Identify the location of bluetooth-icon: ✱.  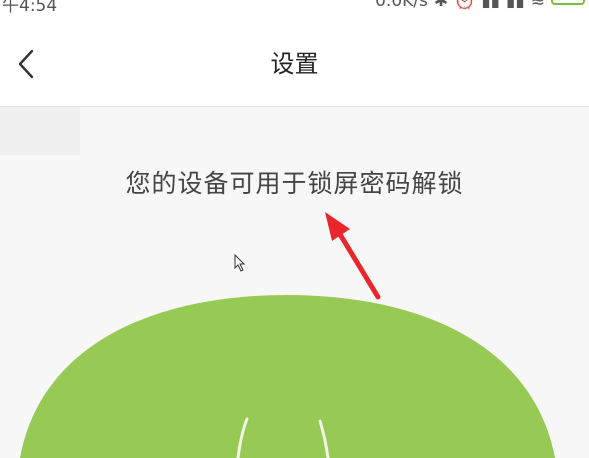
(441, 5).